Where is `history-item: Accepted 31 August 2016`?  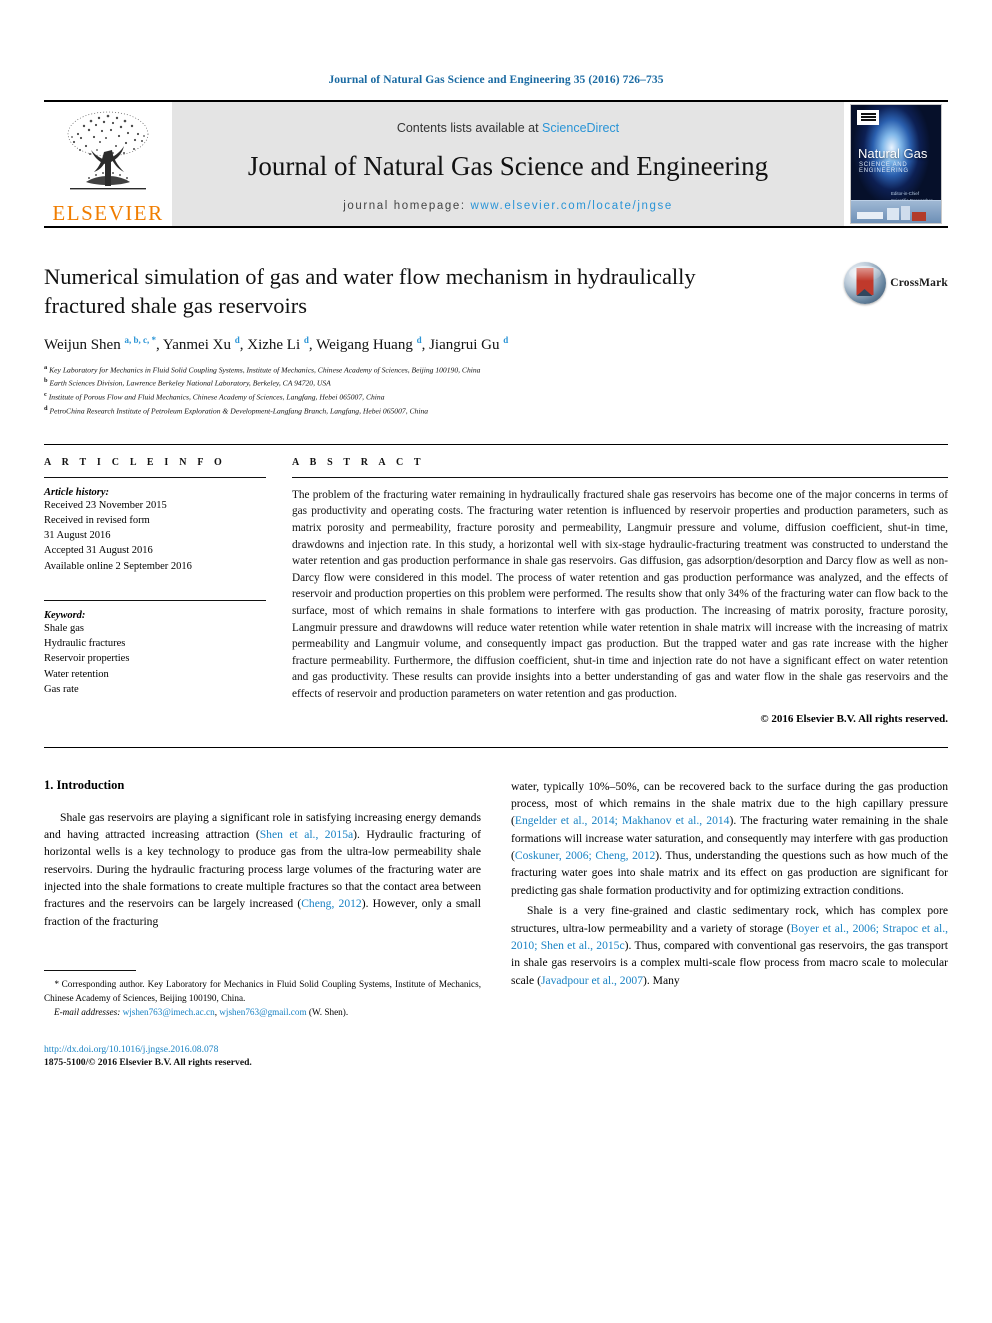 history-item: Accepted 31 August 2016 is located at coordinates (98, 551).